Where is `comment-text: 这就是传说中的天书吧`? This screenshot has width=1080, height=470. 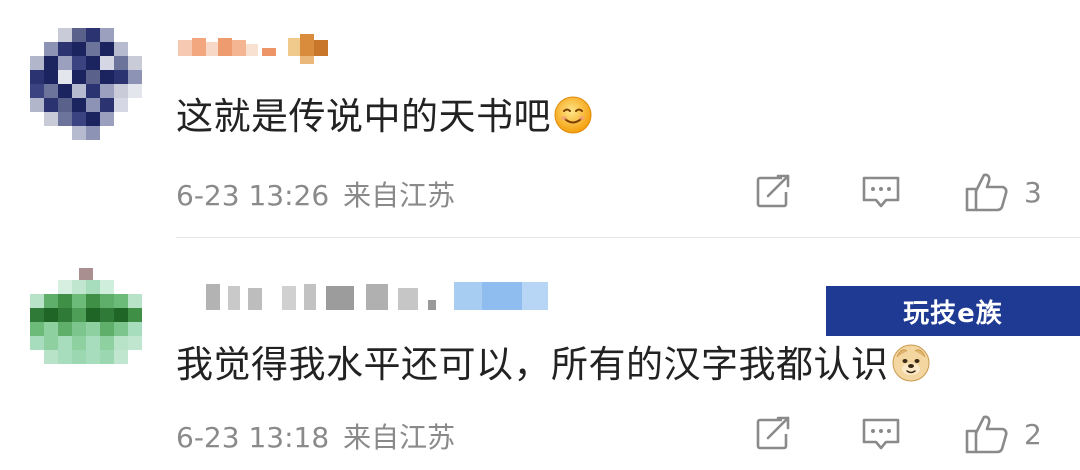
comment-text: 这就是传说中的天书吧 is located at coordinates (384, 113).